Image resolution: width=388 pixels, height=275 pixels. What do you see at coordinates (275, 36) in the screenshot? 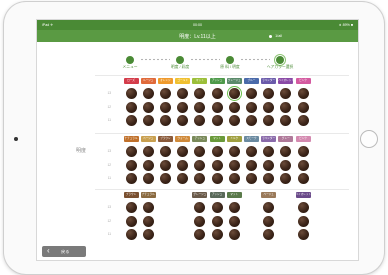
I see `page-indicator: 1/all` at bounding box center [275, 36].